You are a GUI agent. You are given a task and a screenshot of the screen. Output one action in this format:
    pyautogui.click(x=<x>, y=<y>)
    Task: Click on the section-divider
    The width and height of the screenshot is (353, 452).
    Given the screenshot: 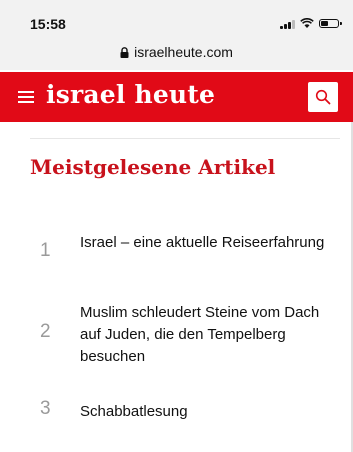 What is the action you would take?
    pyautogui.click(x=185, y=138)
    